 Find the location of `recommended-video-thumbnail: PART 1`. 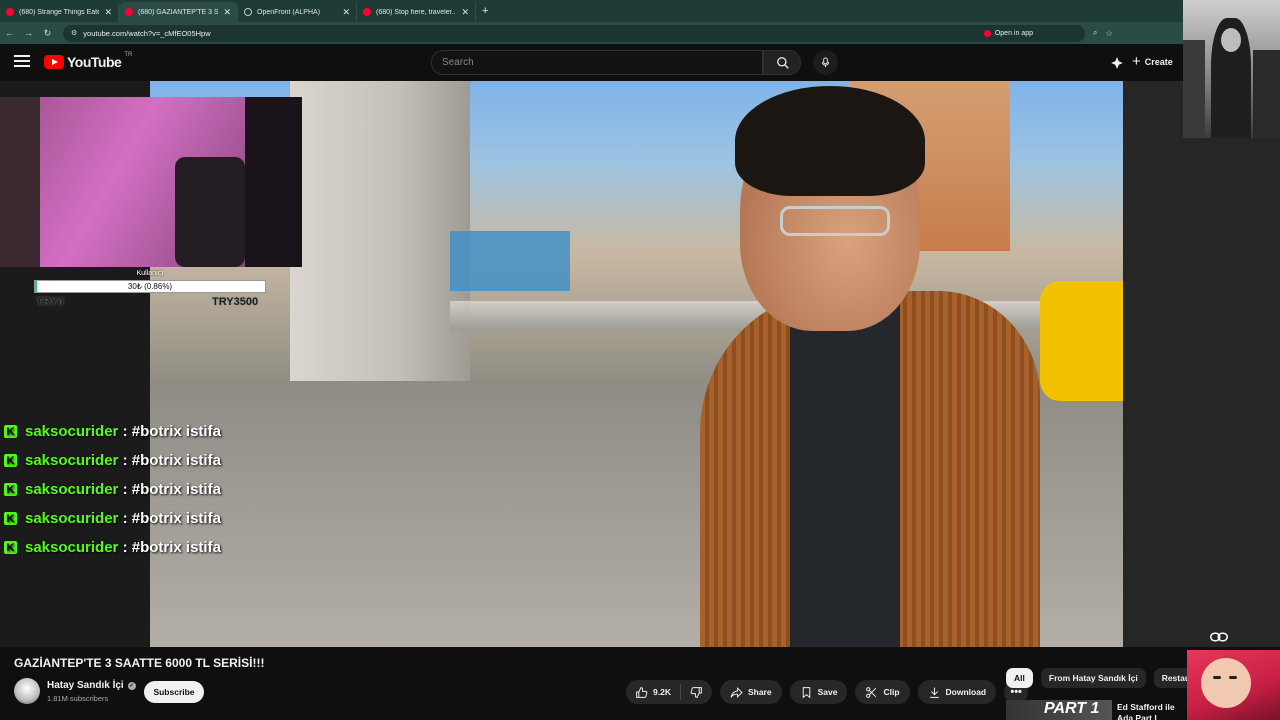

recommended-video-thumbnail: PART 1 is located at coordinates (1059, 710).